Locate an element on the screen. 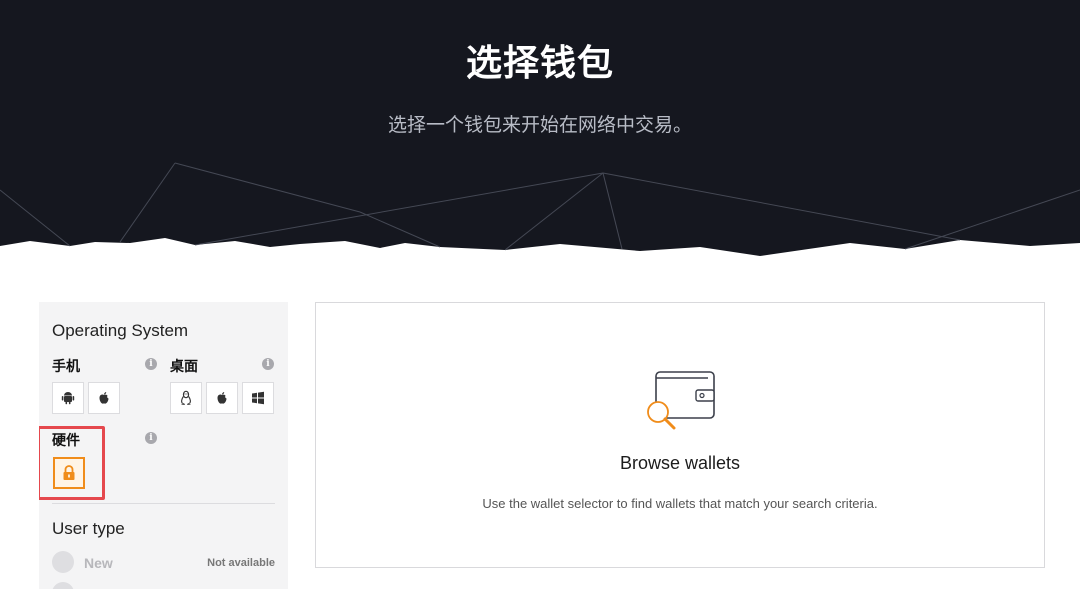 This screenshot has height=589, width=1080. linux-button is located at coordinates (186, 398).